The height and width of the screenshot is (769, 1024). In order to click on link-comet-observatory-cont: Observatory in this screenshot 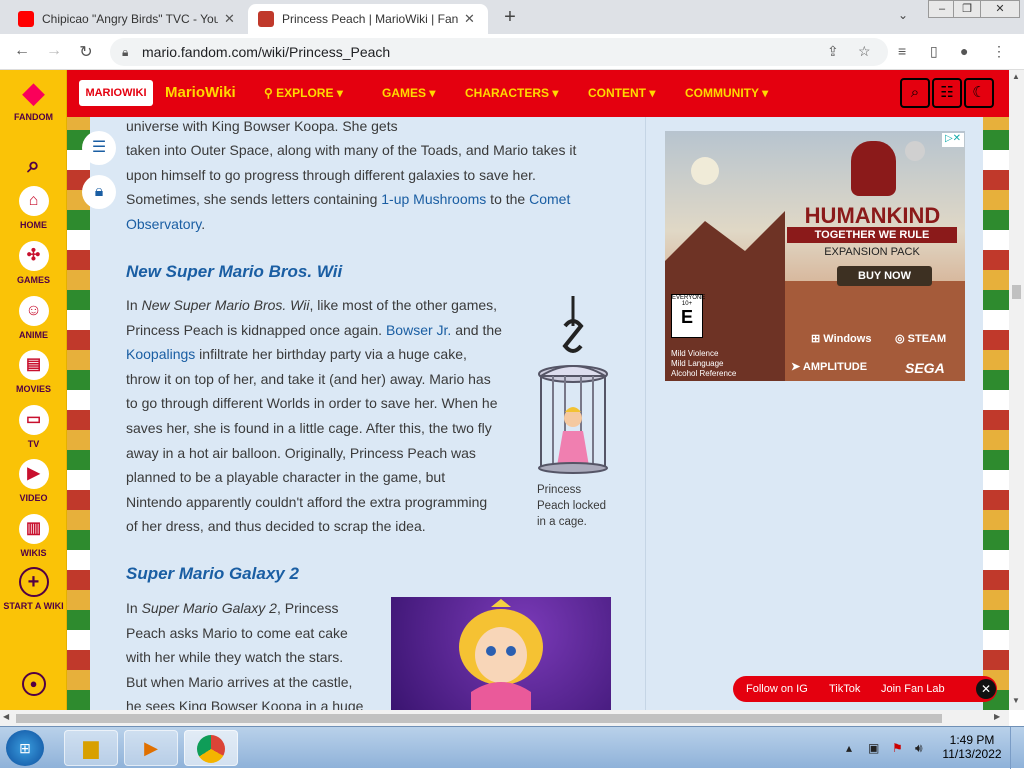, I will do `click(163, 224)`.